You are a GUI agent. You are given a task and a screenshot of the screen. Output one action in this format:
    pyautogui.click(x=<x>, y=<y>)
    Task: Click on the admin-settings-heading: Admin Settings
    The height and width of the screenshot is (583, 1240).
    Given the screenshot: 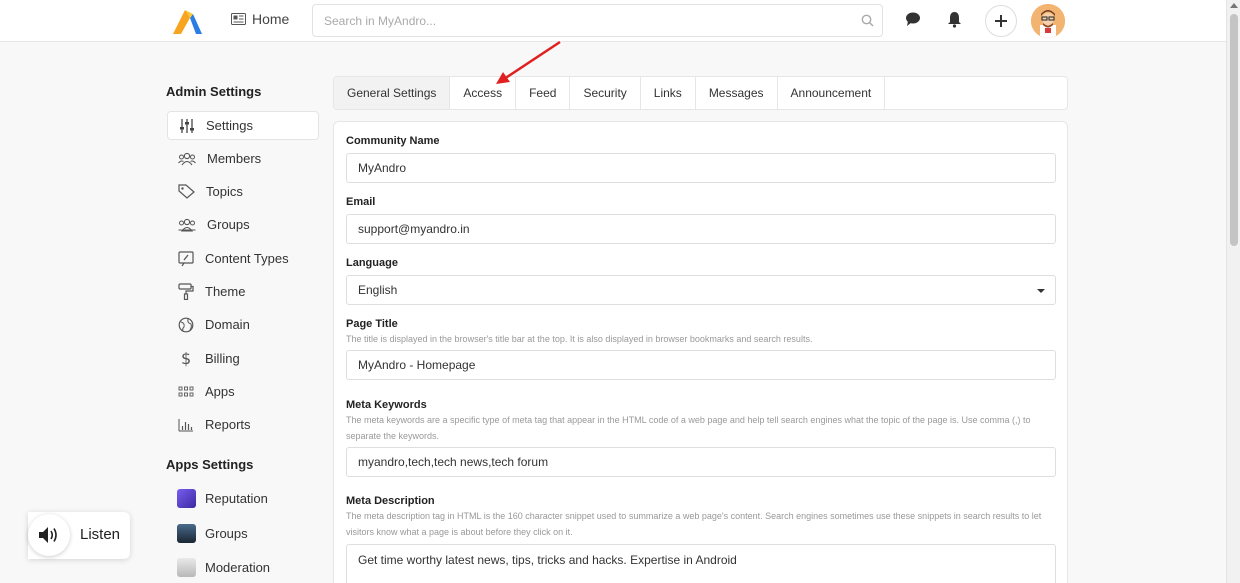 What is the action you would take?
    pyautogui.click(x=214, y=91)
    